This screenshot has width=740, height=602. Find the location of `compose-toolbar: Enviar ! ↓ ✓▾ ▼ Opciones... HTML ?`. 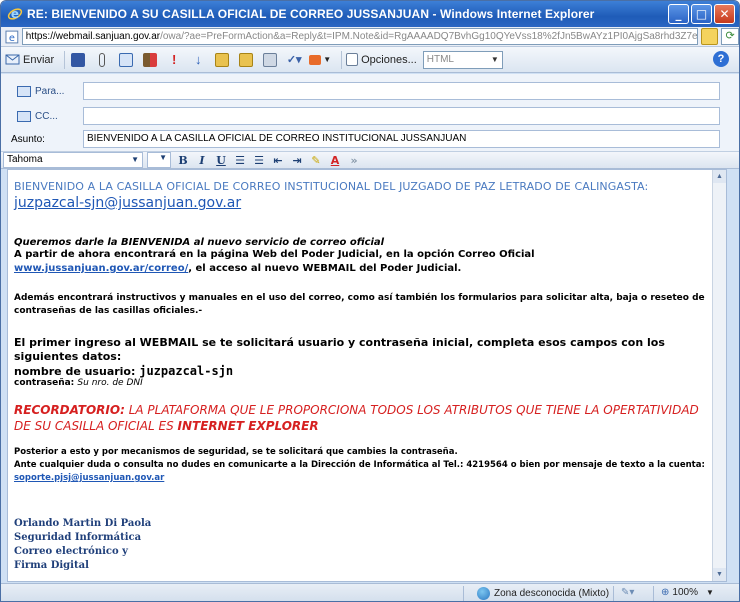

compose-toolbar: Enviar ! ↓ ✓▾ ▼ Opciones... HTML ? is located at coordinates (370, 60).